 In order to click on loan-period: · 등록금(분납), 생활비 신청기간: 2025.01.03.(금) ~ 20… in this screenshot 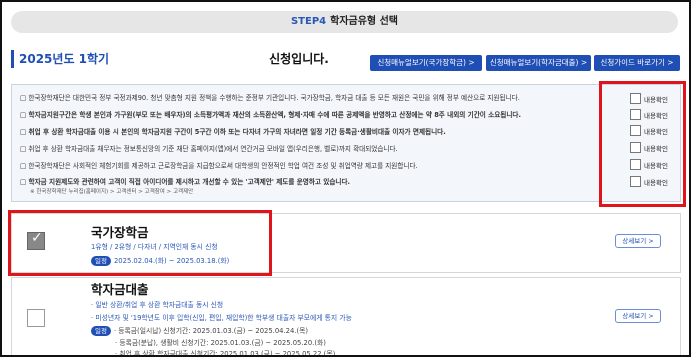, I will do `click(220, 343)`.